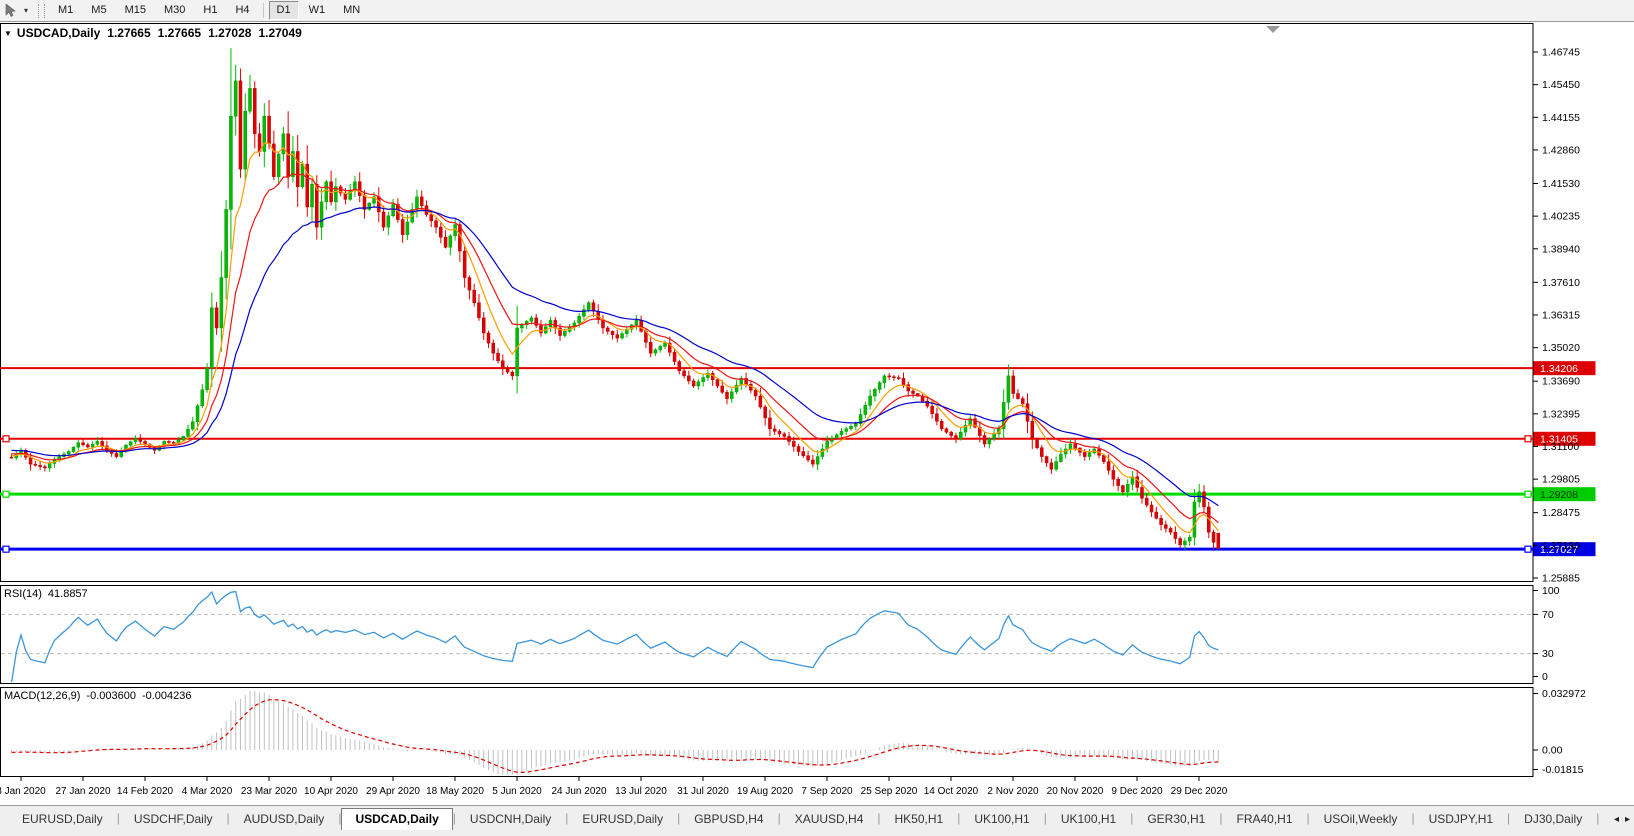 The width and height of the screenshot is (1634, 836). What do you see at coordinates (179, 33) in the screenshot?
I see `ohlc-high: 1.27665` at bounding box center [179, 33].